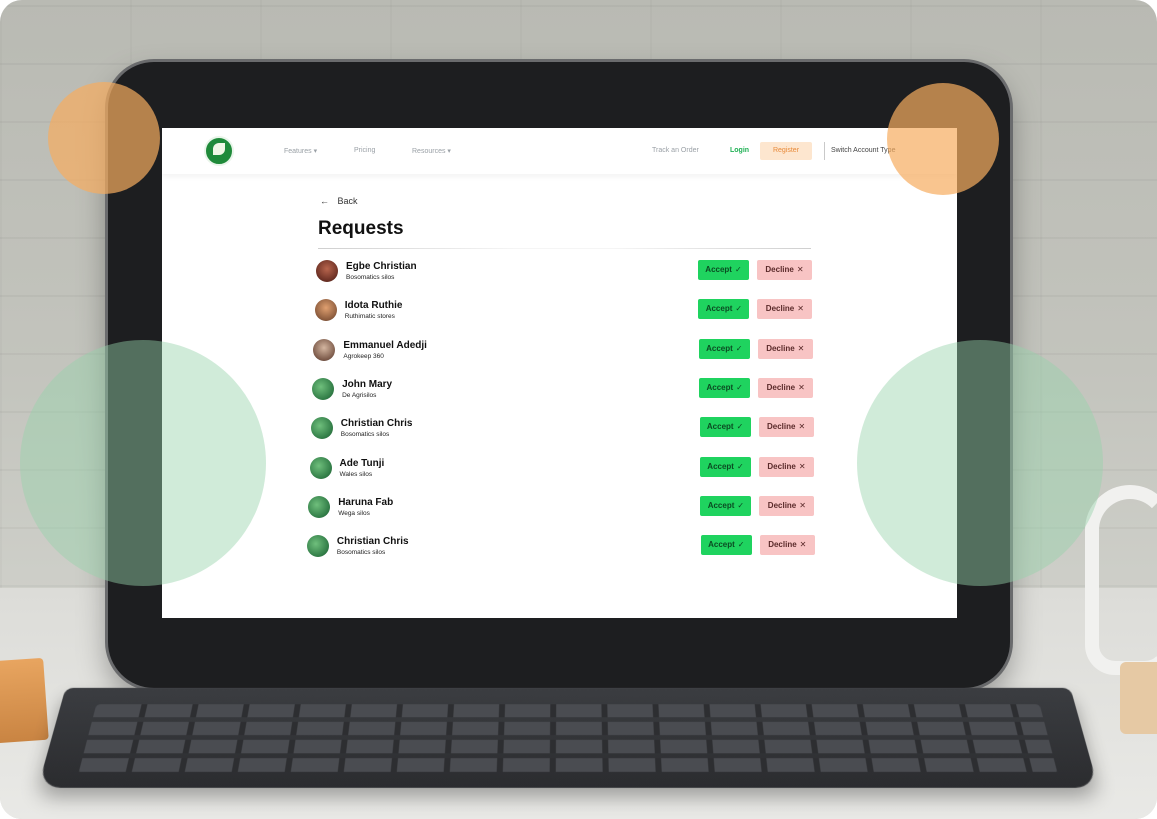 This screenshot has width=1157, height=819. What do you see at coordinates (431, 151) in the screenshot?
I see `nav-resources: Resources ▾` at bounding box center [431, 151].